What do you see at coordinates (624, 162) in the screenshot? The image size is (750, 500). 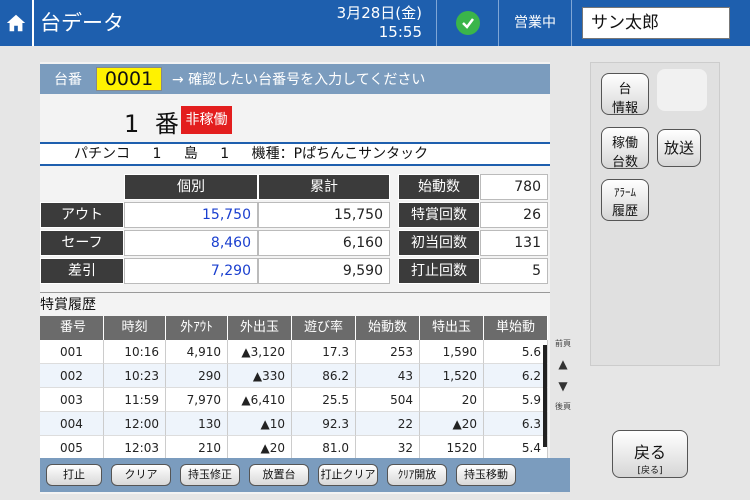 I see `operation-count-label-2: 台数` at bounding box center [624, 162].